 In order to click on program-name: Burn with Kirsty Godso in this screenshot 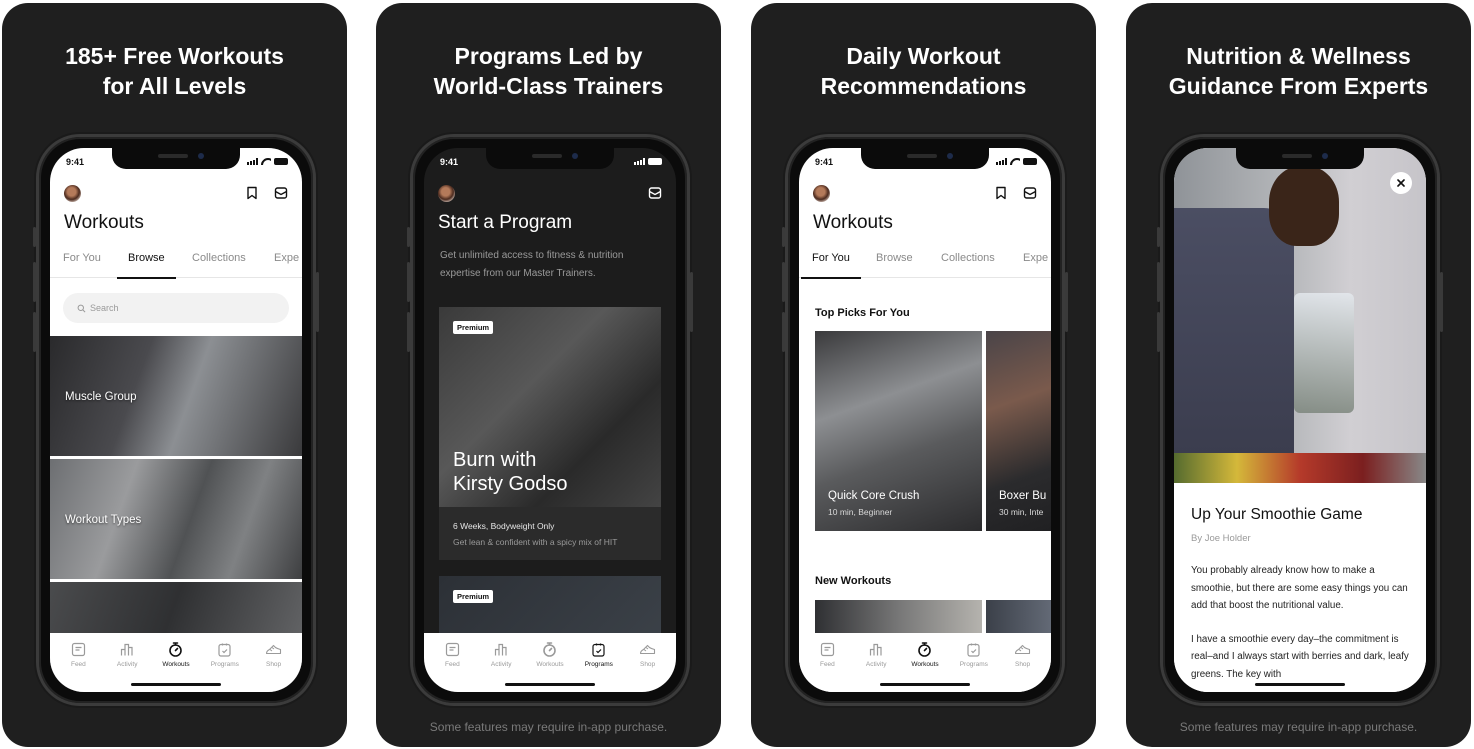, I will do `click(510, 472)`.